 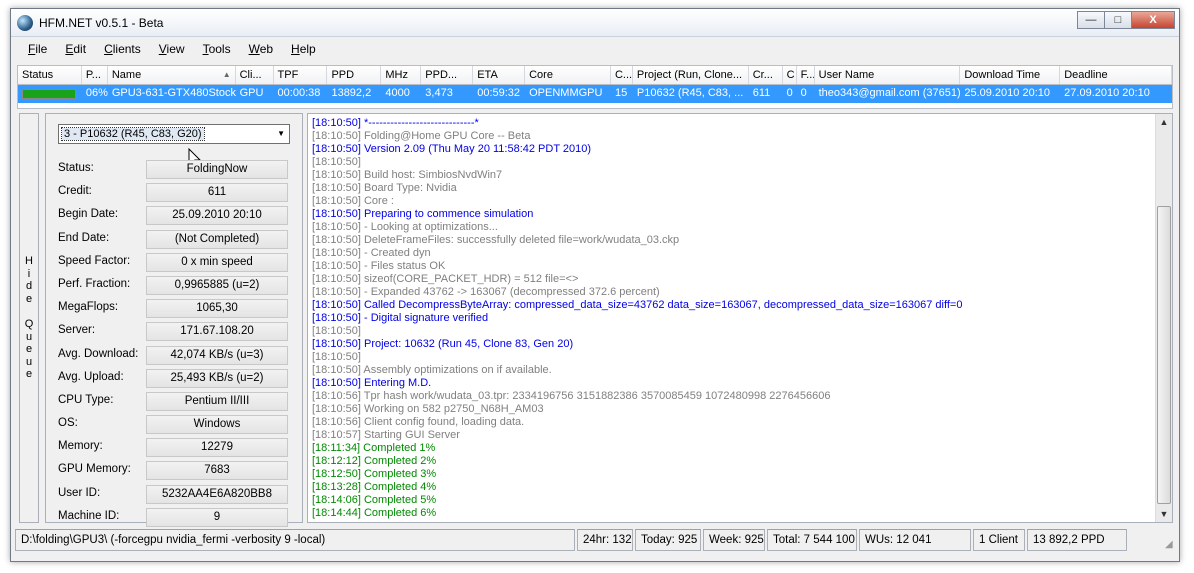 I want to click on column-header: TPF, so click(x=301, y=75).